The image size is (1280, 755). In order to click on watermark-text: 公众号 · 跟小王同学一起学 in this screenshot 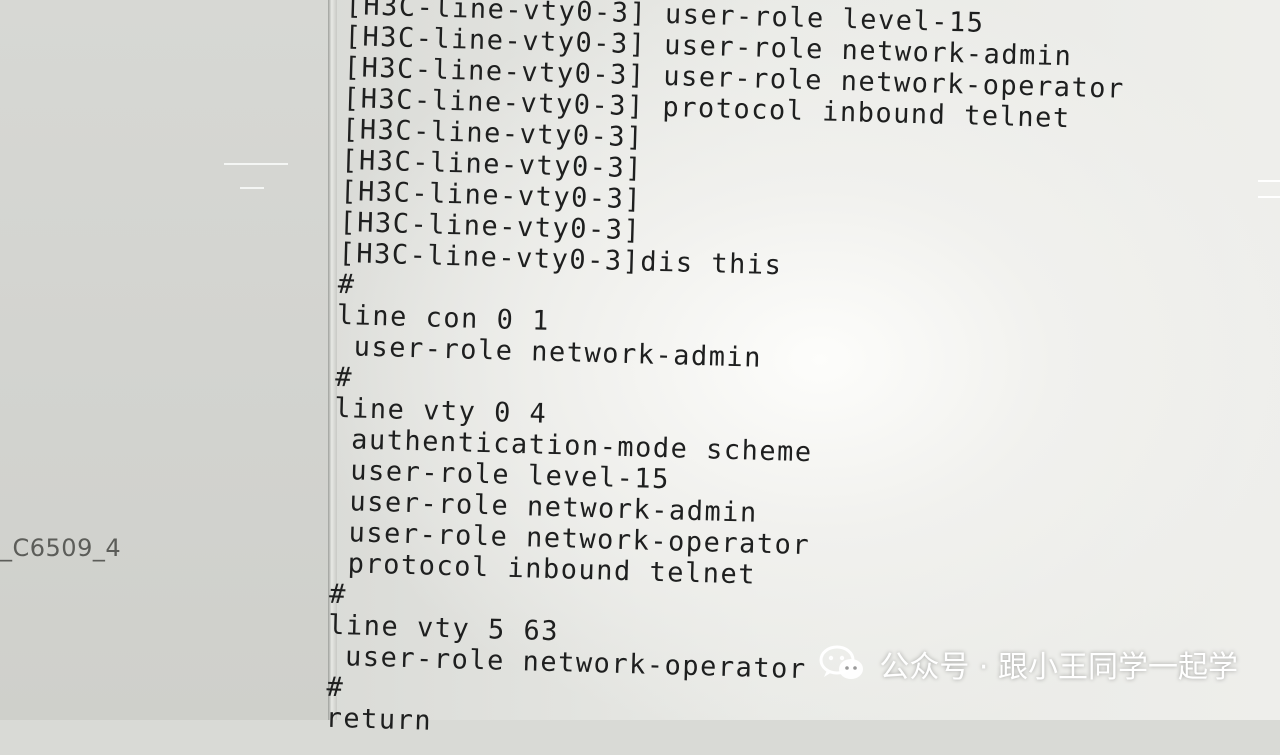, I will do `click(1058, 667)`.